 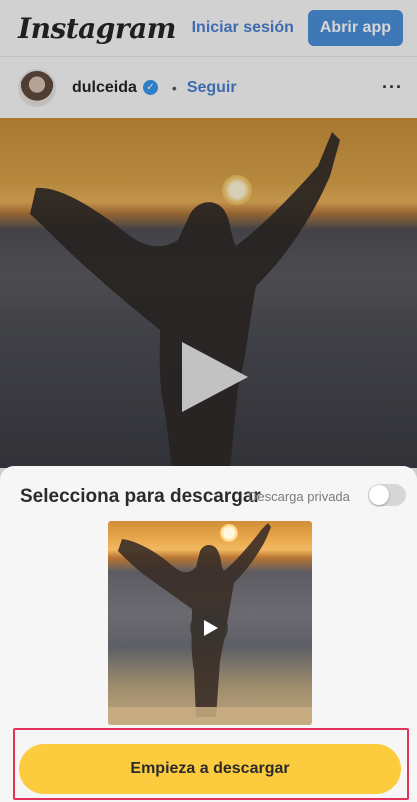 What do you see at coordinates (299, 496) in the screenshot?
I see `private-download-label: Descarga privada` at bounding box center [299, 496].